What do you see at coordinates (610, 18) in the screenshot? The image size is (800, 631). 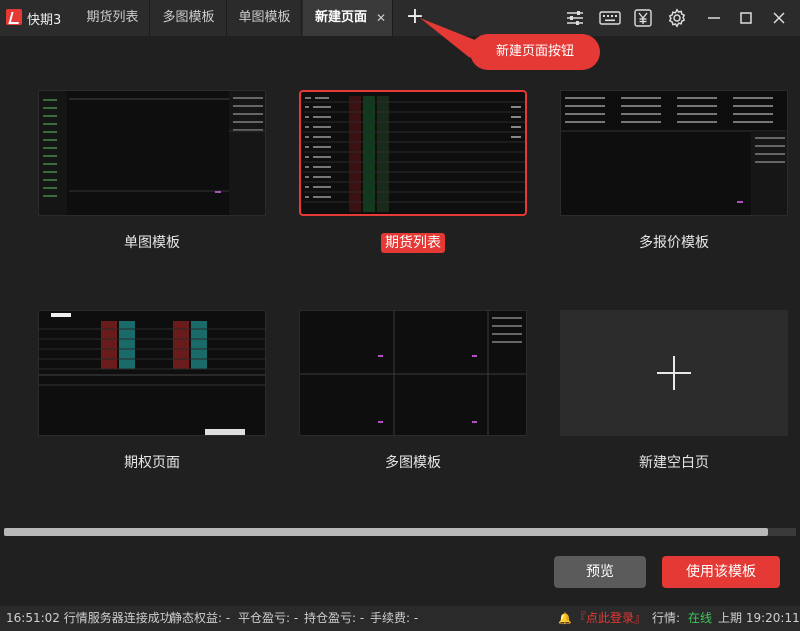 I see `keyboard-icon` at bounding box center [610, 18].